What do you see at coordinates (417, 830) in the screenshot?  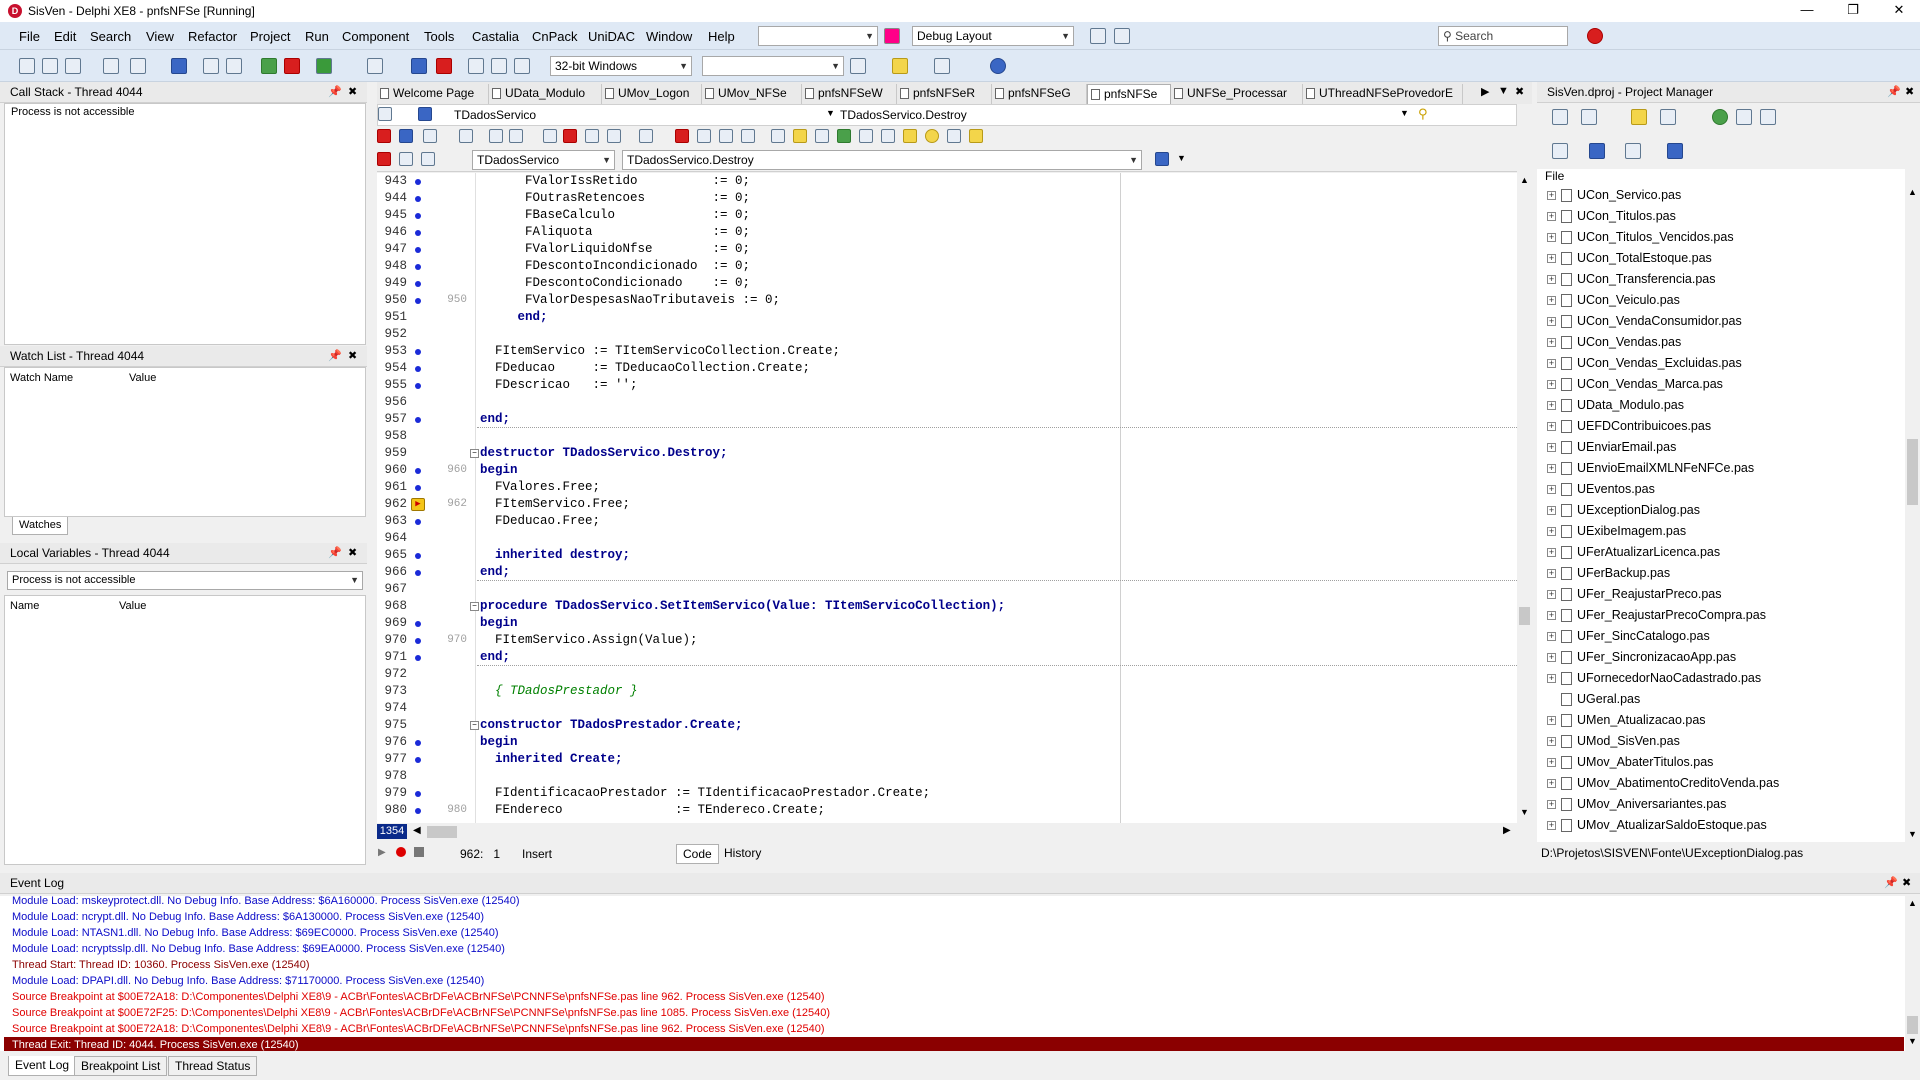 I see `chevron-left-icon: ◀` at bounding box center [417, 830].